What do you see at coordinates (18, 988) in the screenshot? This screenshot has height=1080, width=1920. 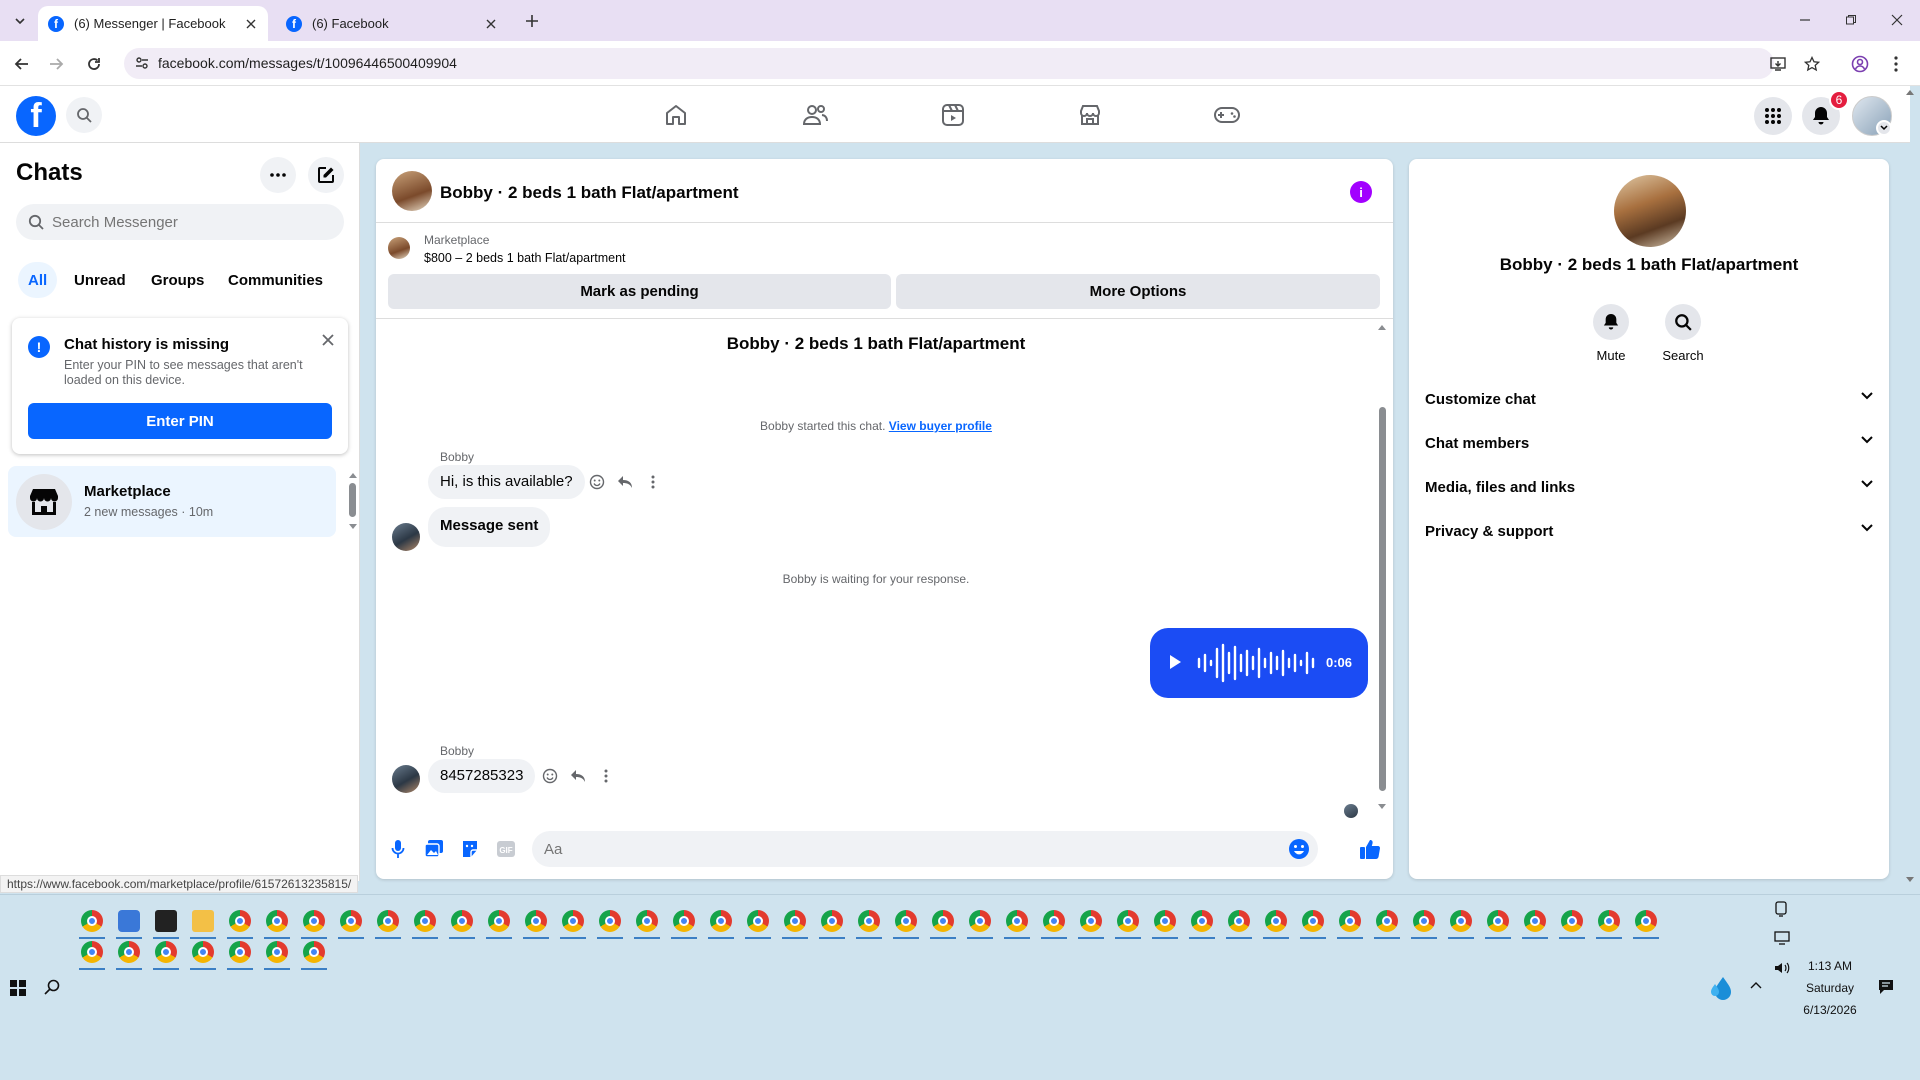 I see `windows-start-icon` at bounding box center [18, 988].